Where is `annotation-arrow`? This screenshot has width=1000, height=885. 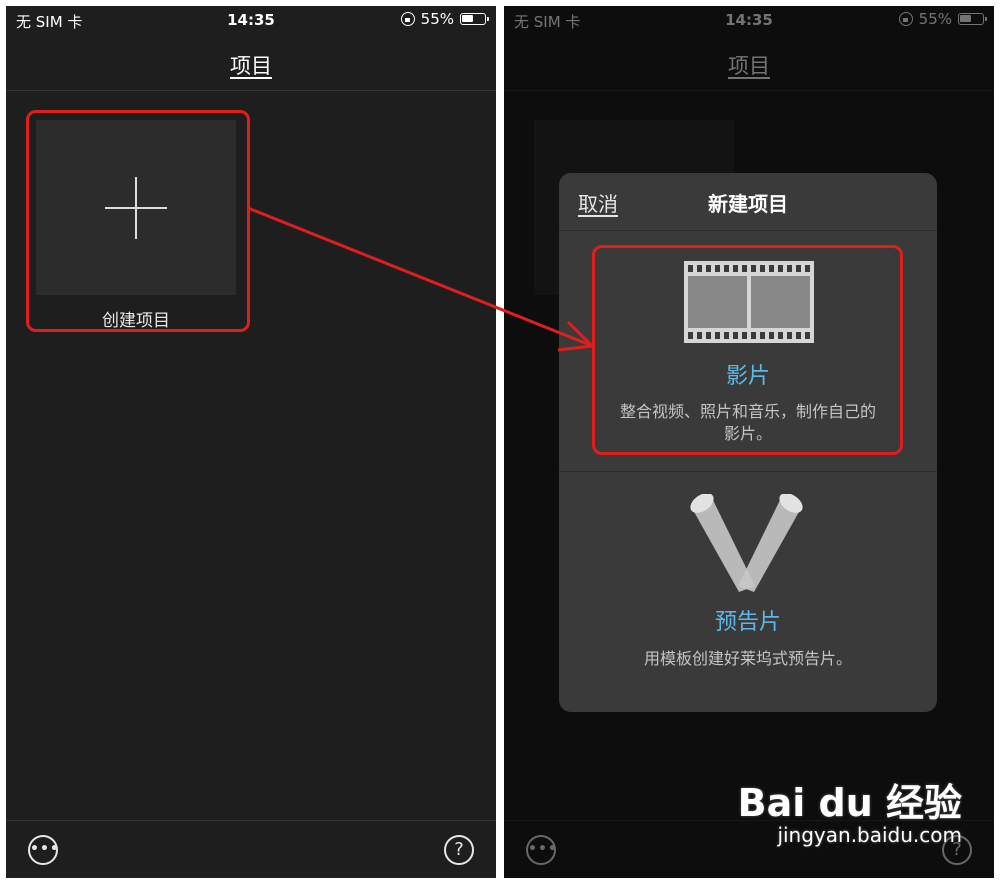
annotation-arrow is located at coordinates (421, 279).